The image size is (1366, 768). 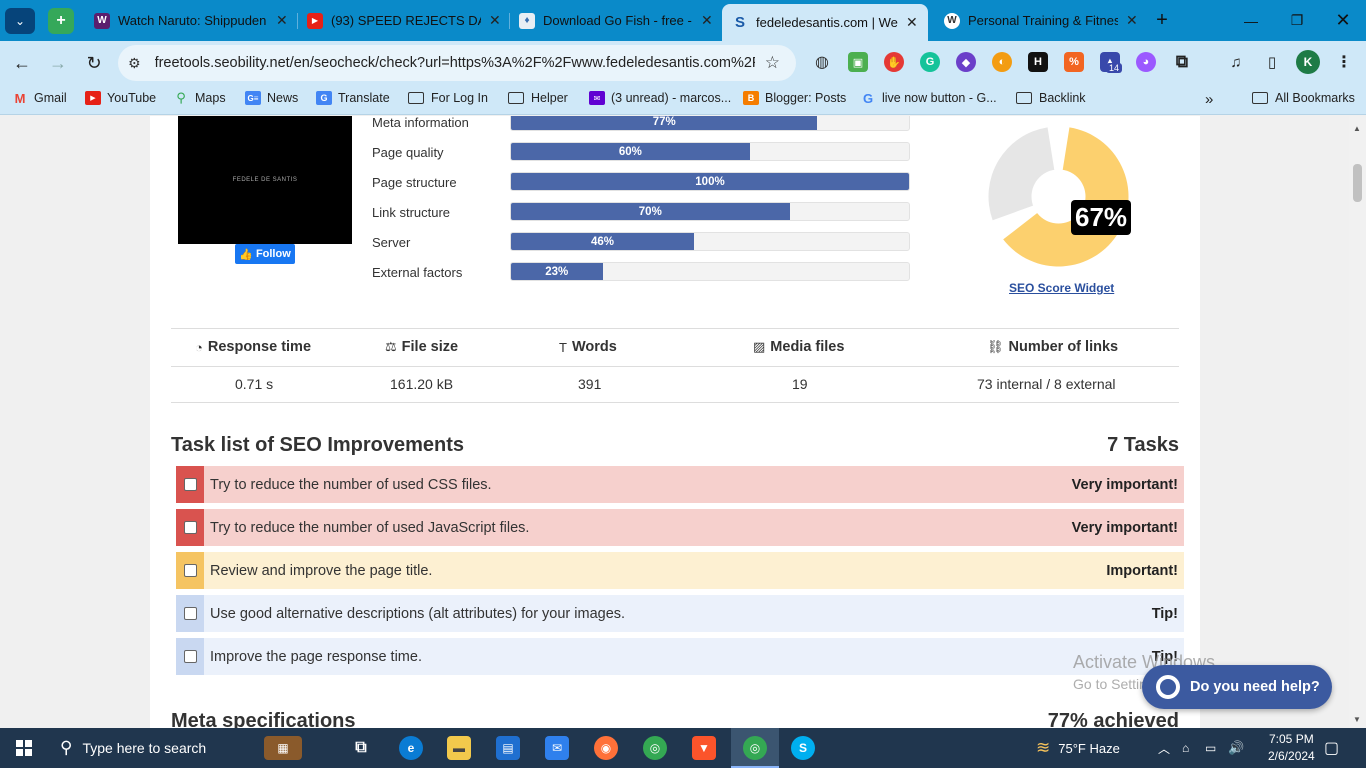 I want to click on bookmark-folder-helper: Helper, so click(x=538, y=98).